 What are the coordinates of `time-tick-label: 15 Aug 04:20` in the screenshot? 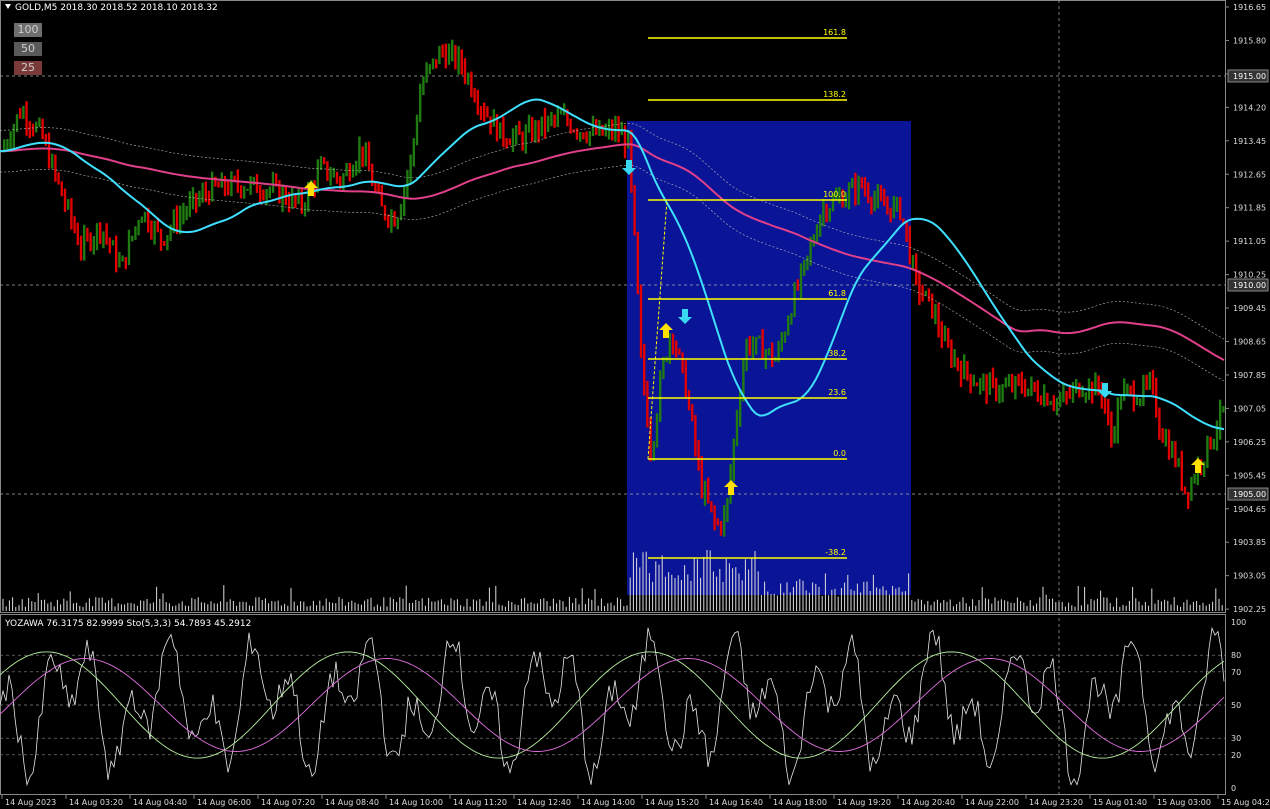 It's located at (1245, 802).